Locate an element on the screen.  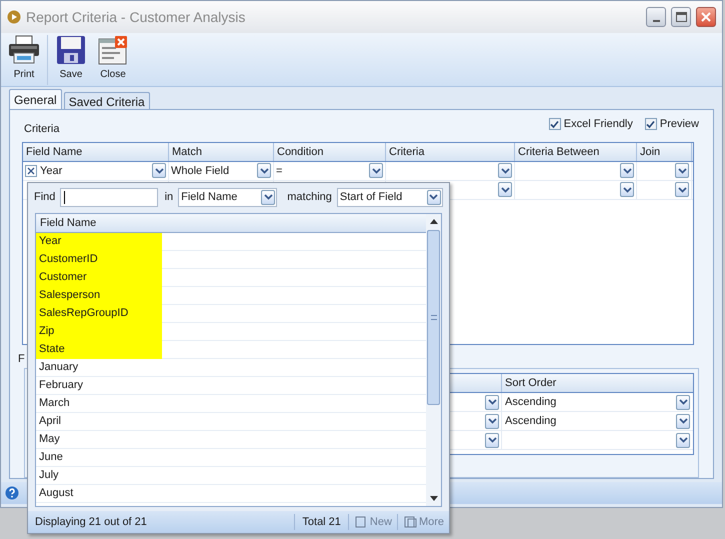
matching-dropdown: Start of Field is located at coordinates (389, 197).